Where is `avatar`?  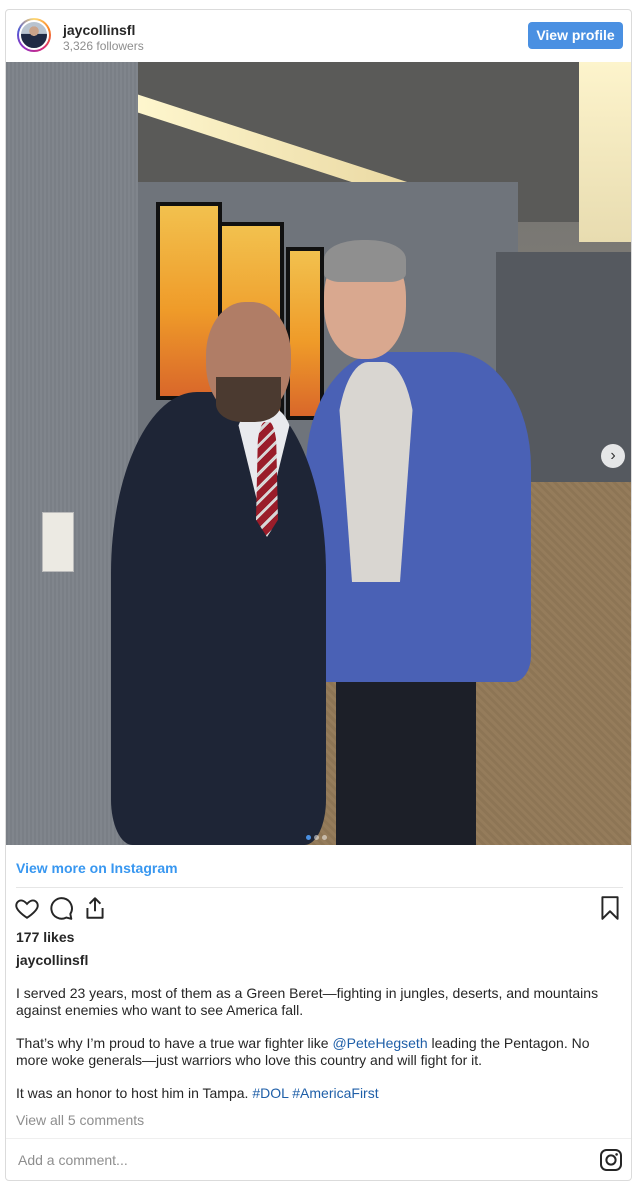
avatar is located at coordinates (34, 35).